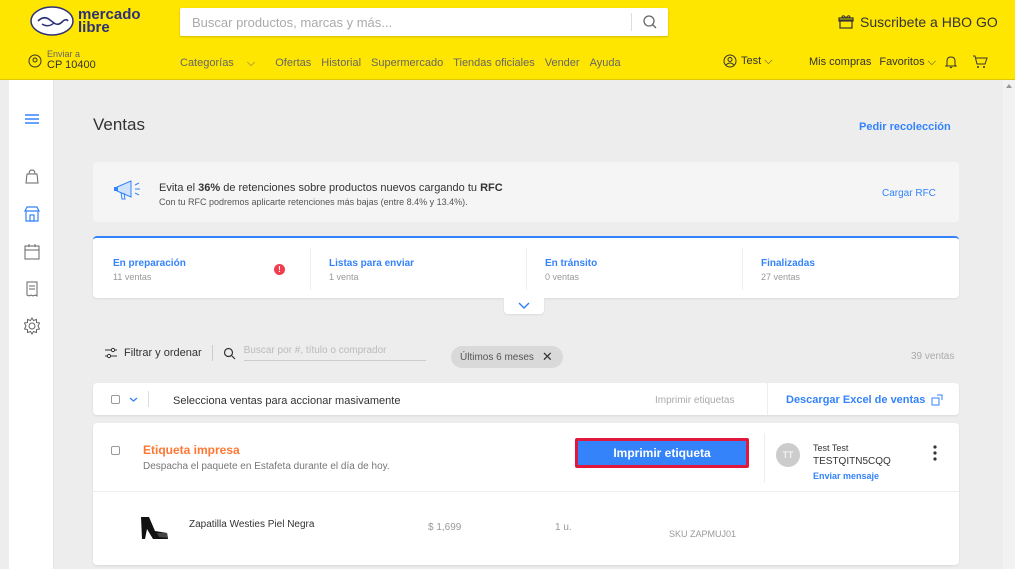 The height and width of the screenshot is (569, 1015). I want to click on filter-icon, so click(111, 353).